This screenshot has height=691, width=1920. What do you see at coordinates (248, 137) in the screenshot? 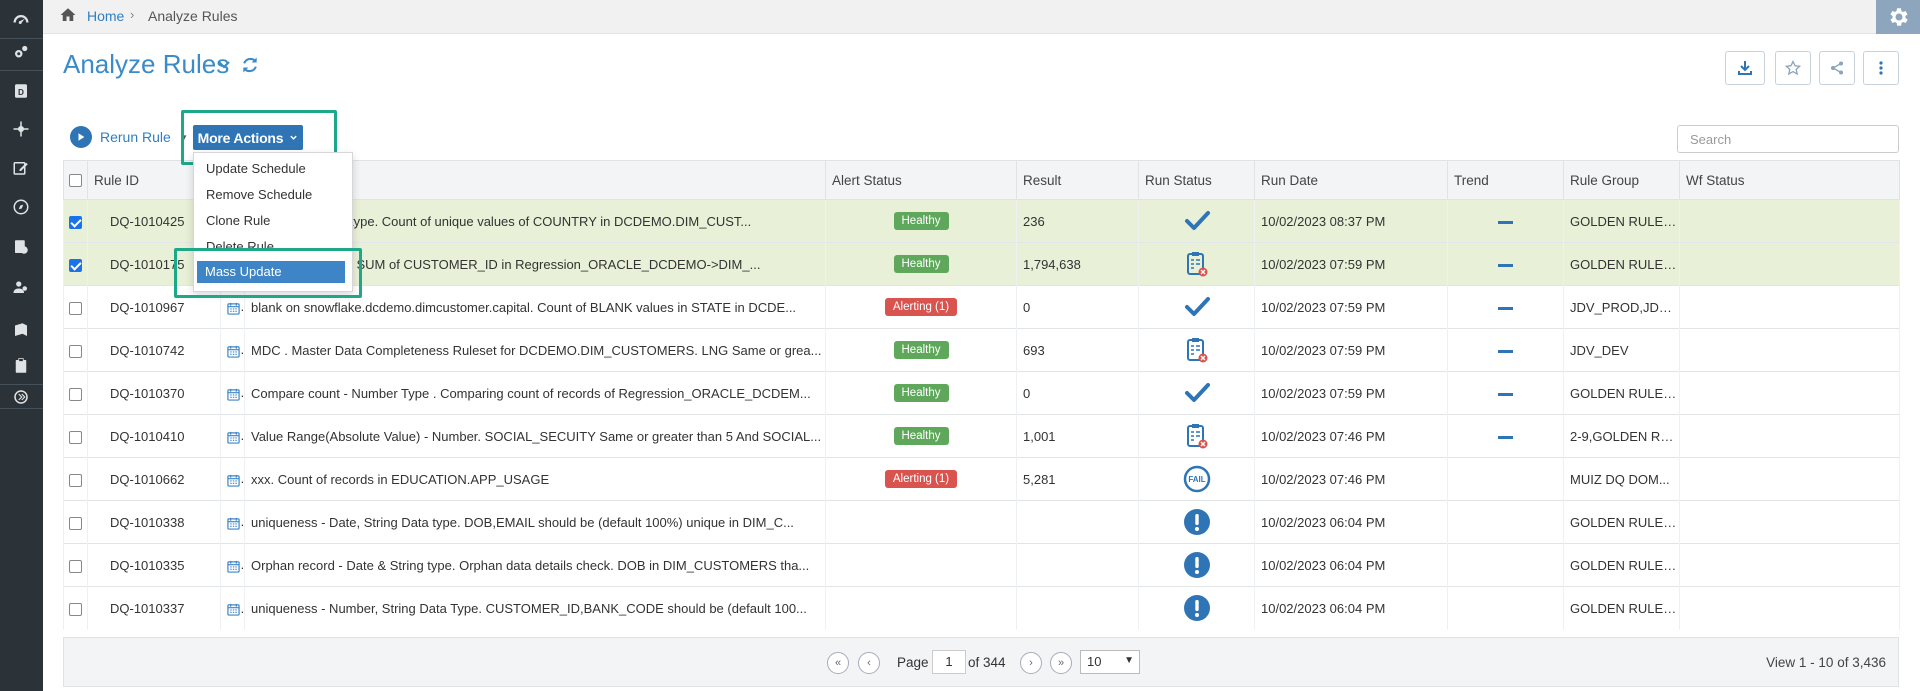
I see `more-actions-button: More Actions` at bounding box center [248, 137].